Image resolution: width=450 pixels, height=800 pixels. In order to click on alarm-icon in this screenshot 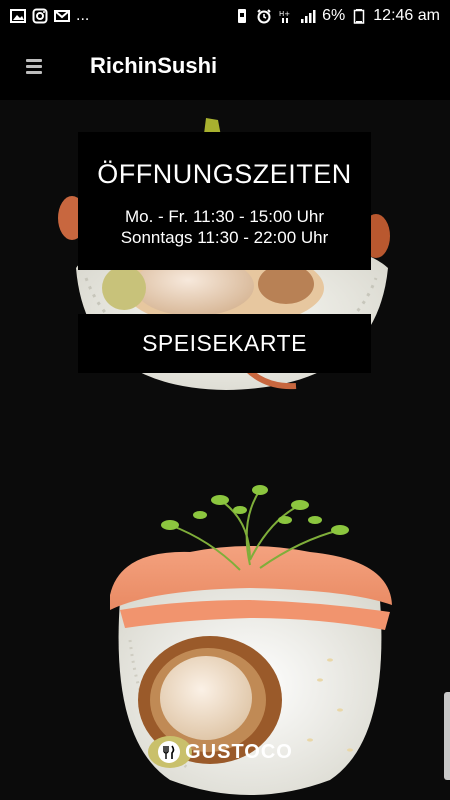, I will do `click(264, 16)`.